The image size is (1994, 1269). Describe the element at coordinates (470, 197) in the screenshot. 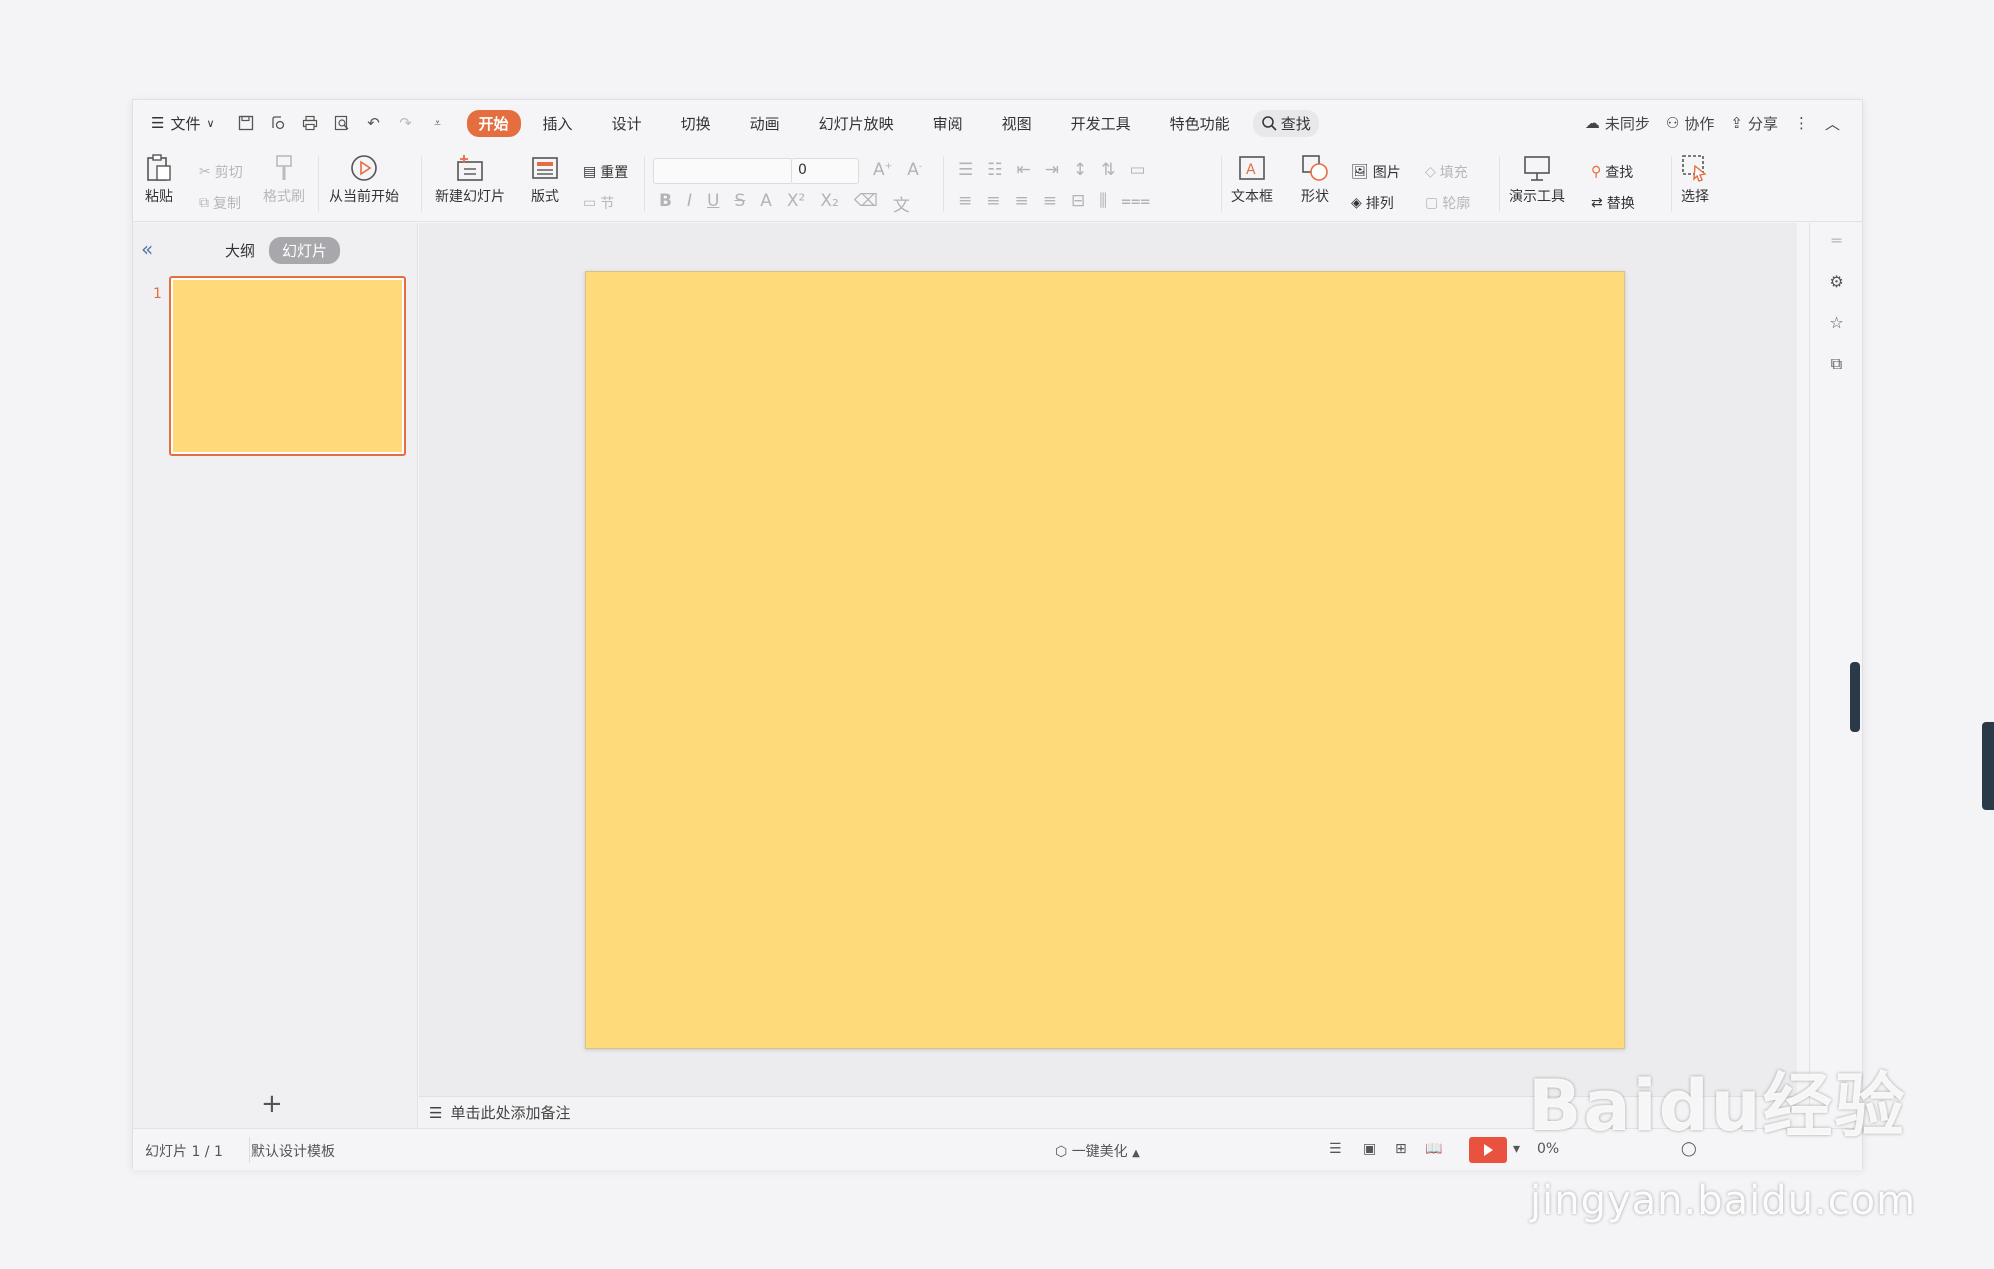

I see `new-slide-label: 新建幻灯片` at that location.